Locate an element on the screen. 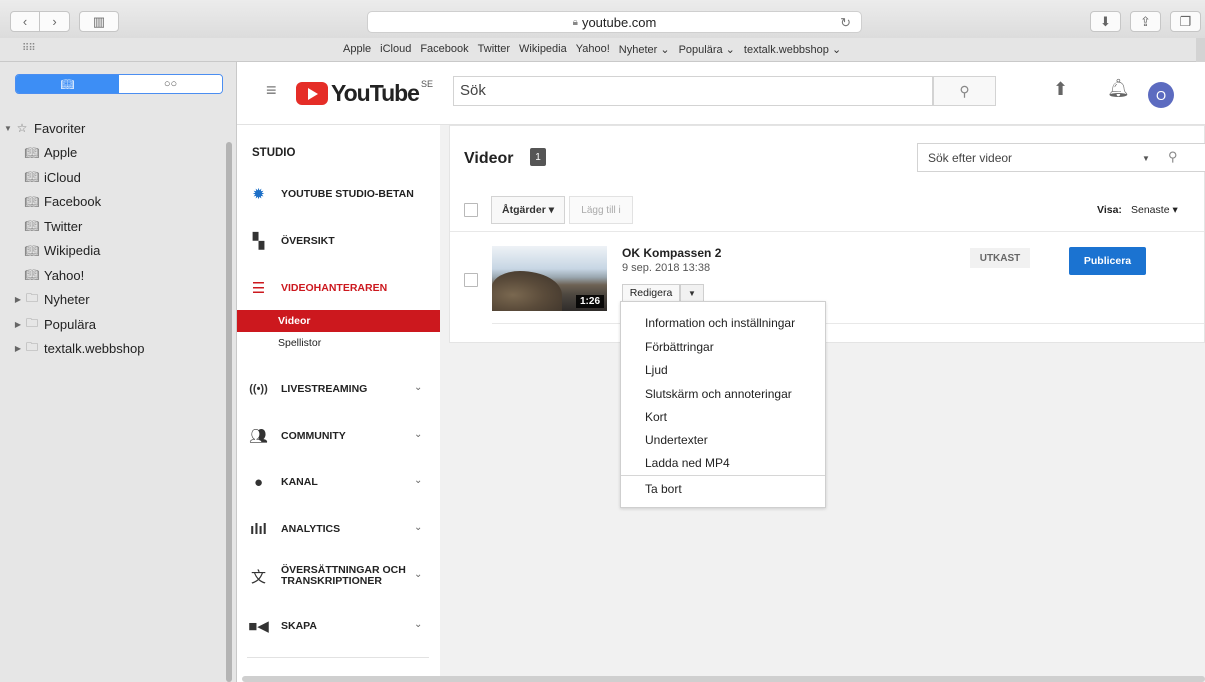  nav-label: ANALYTICS is located at coordinates (311, 528).